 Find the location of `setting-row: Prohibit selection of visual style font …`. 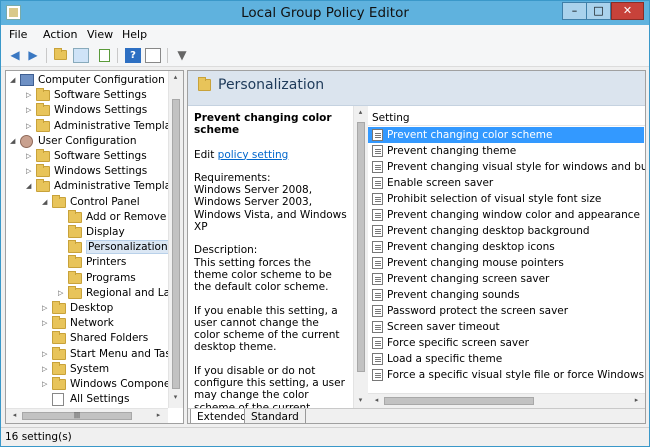

setting-row: Prohibit selection of visual style font … is located at coordinates (506, 199).